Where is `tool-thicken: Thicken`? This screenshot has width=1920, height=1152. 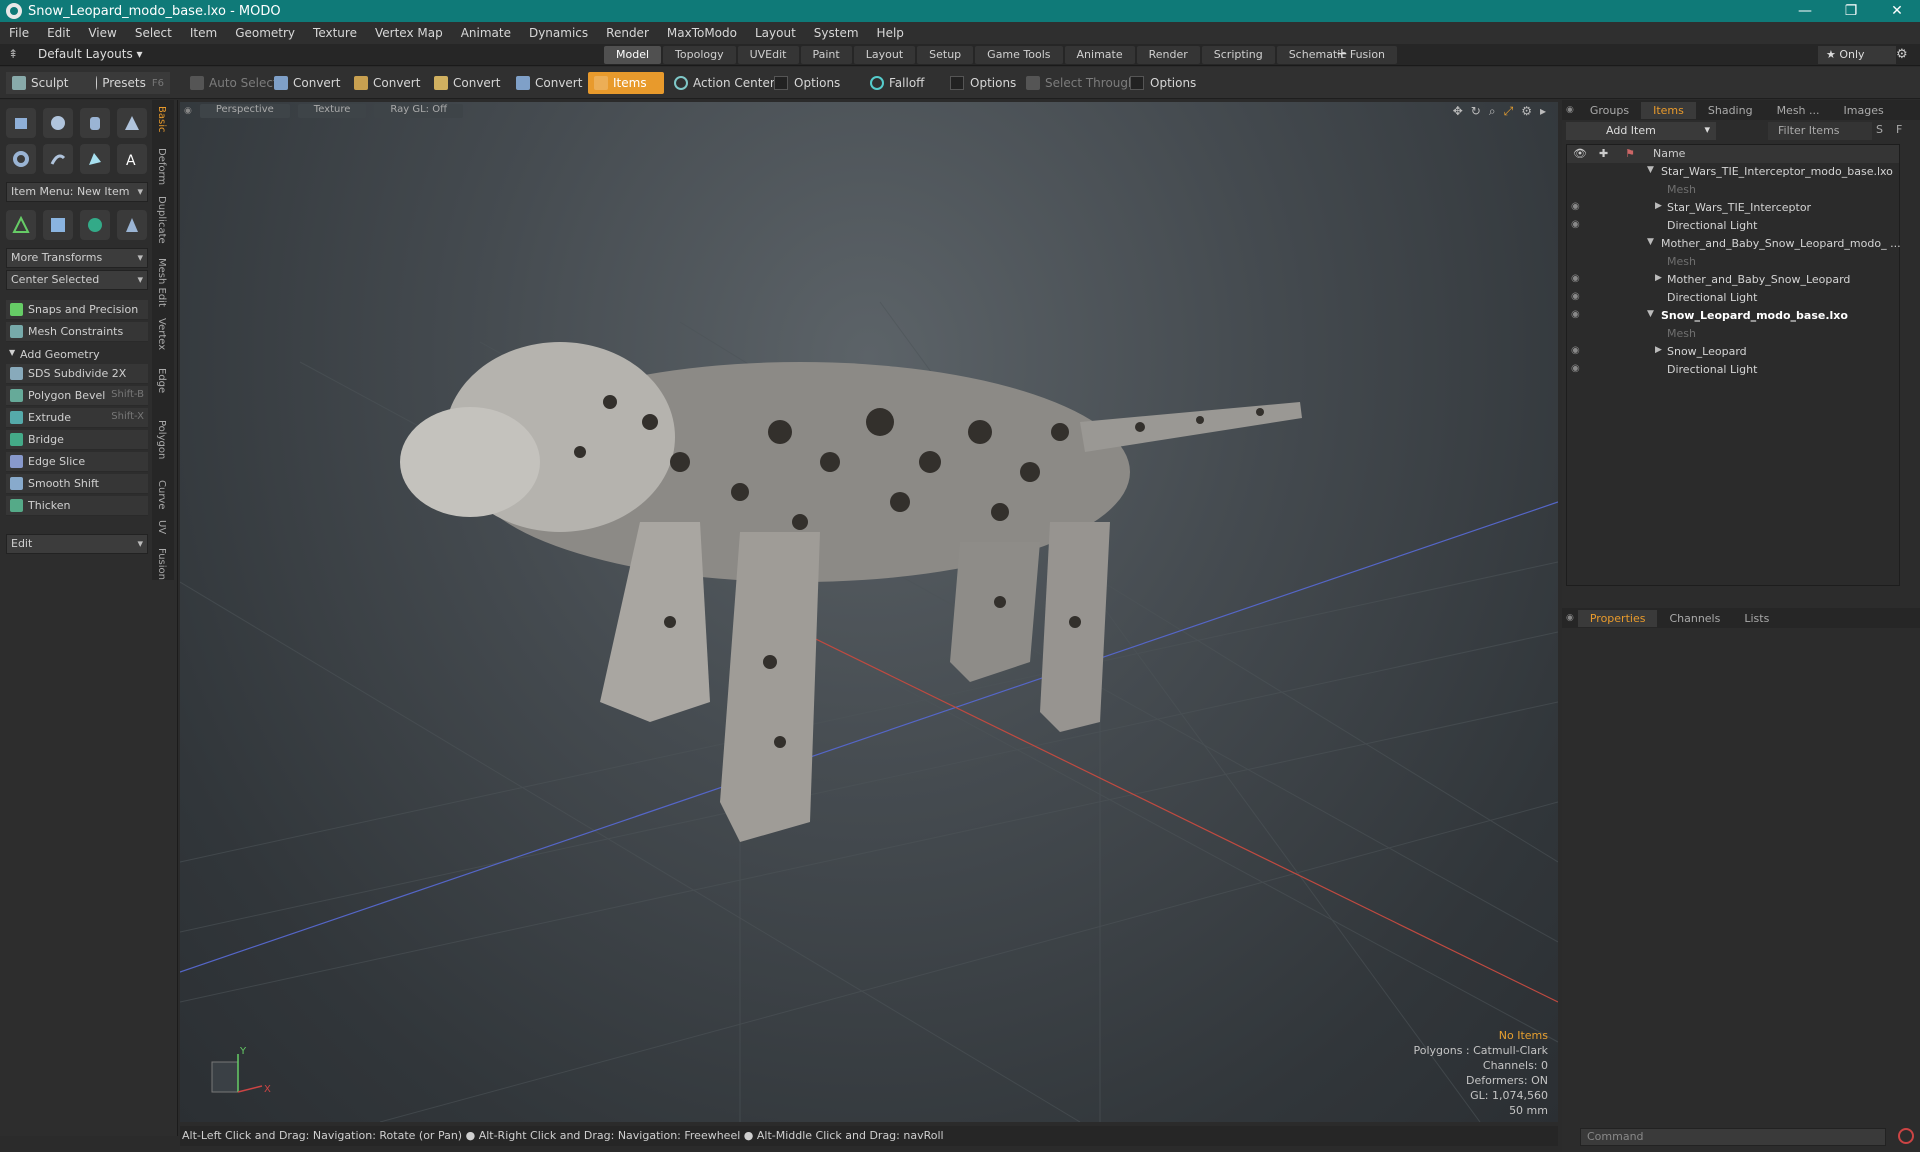 tool-thicken: Thicken is located at coordinates (77, 506).